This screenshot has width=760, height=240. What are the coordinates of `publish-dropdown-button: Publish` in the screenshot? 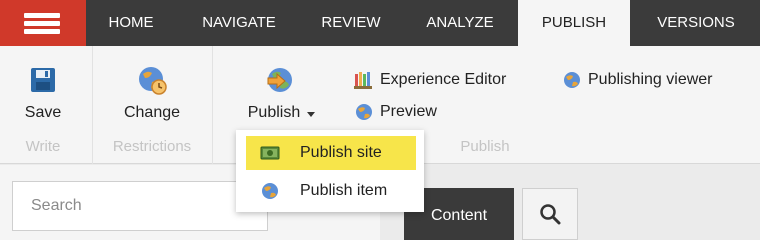 It's located at (280, 90).